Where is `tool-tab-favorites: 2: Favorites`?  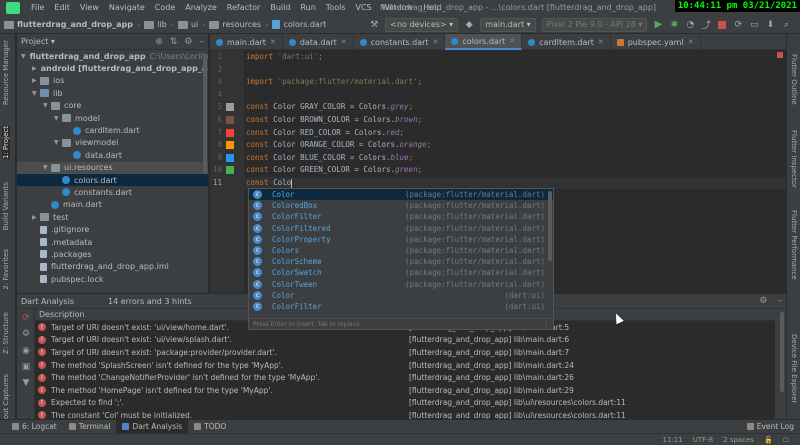
tool-tab-favorites: 2: Favorites is located at coordinates (6, 269).